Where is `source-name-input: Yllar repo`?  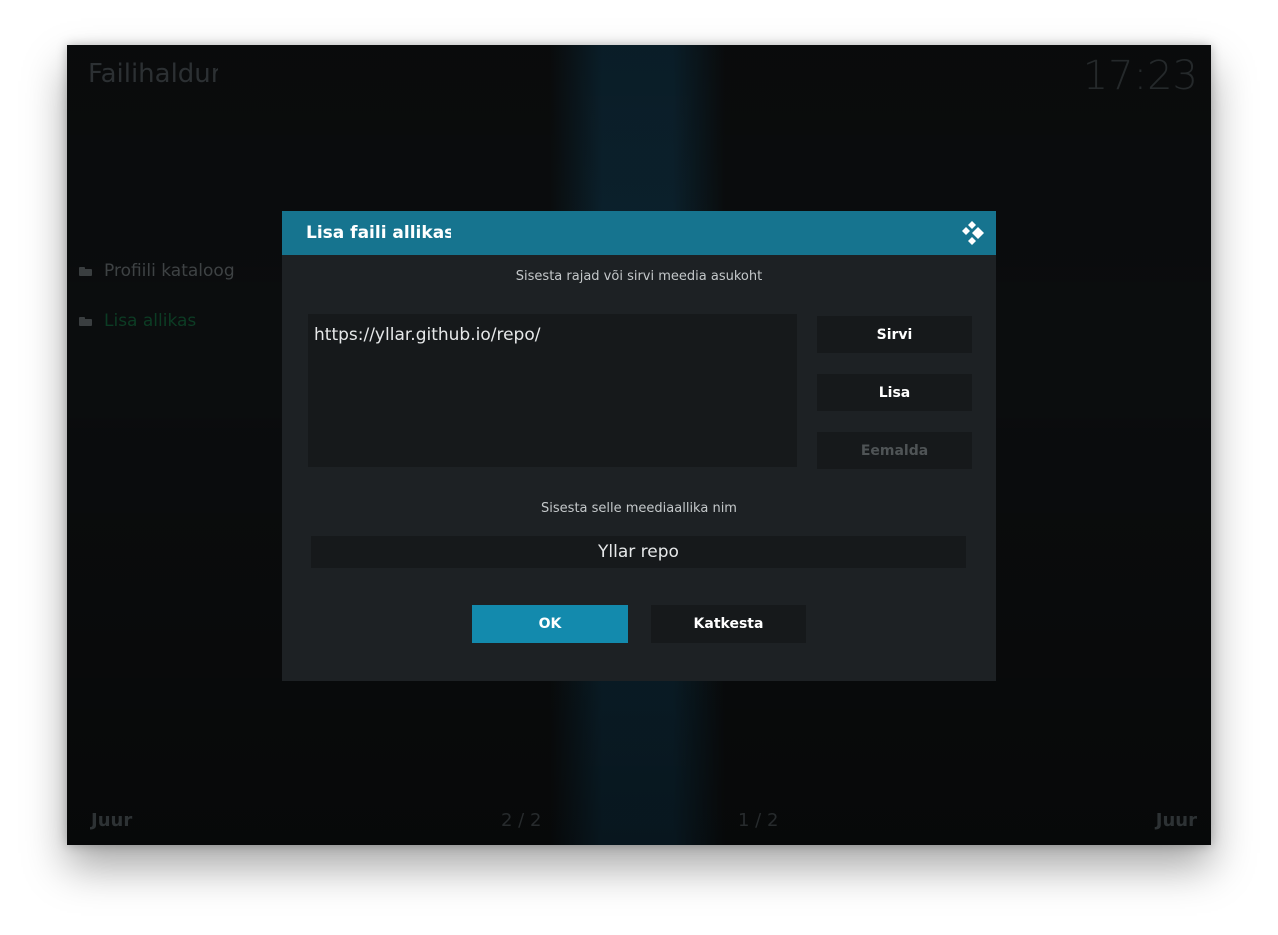
source-name-input: Yllar repo is located at coordinates (638, 552).